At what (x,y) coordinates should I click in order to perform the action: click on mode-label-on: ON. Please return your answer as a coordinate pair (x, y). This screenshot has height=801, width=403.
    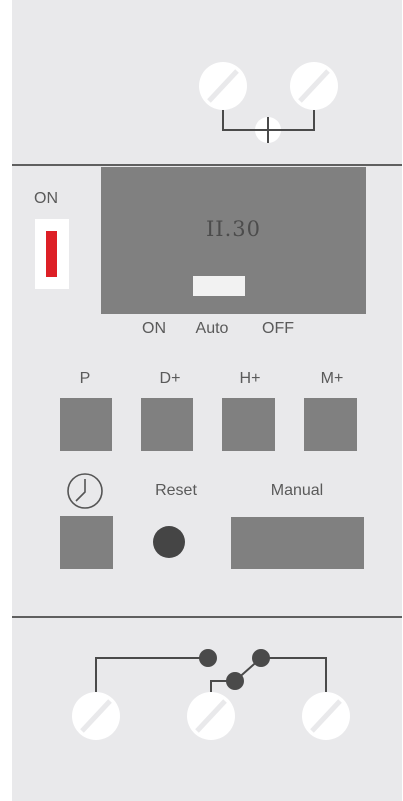
    Looking at the image, I should click on (154, 328).